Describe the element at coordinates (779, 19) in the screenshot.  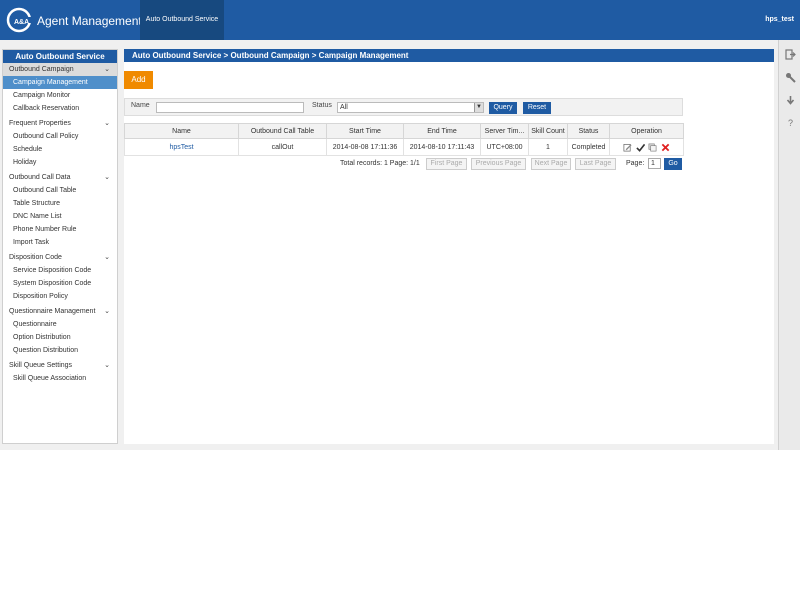
I see `user-name: hps_test` at that location.